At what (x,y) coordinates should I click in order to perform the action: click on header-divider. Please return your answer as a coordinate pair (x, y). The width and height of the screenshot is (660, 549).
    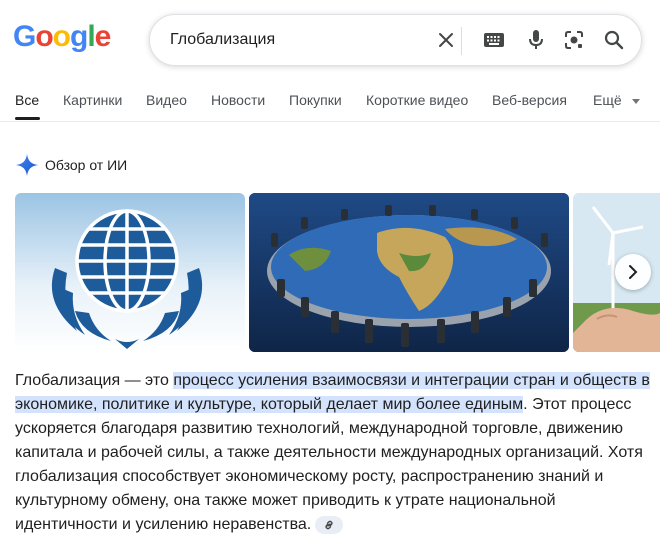
    Looking at the image, I should click on (330, 121).